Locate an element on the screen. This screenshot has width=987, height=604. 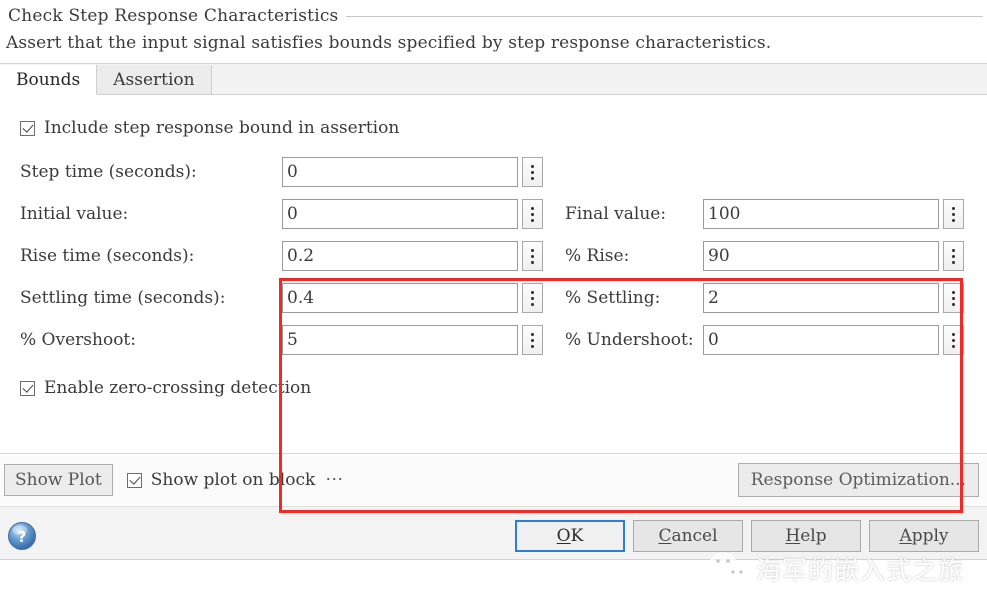
apply-mnemonic: A is located at coordinates (905, 536).